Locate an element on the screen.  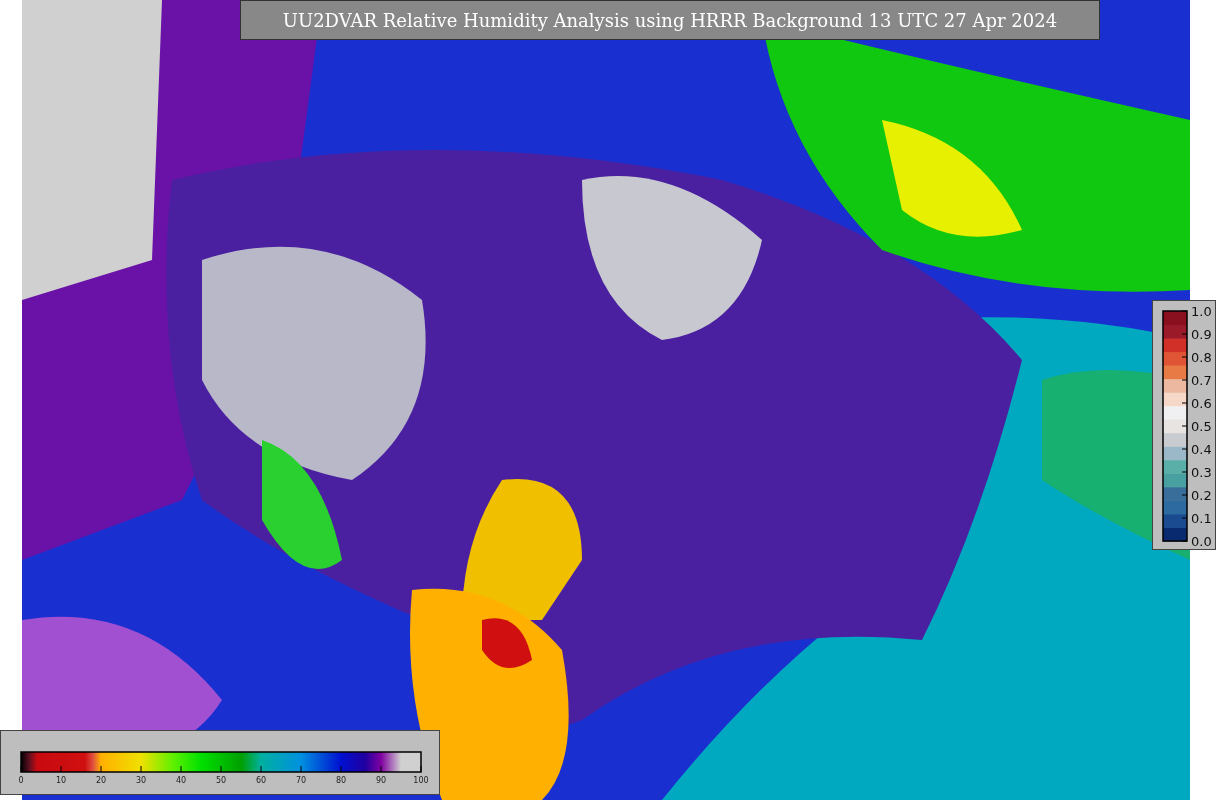
scale-label: 0.2 is located at coordinates (1201, 495).